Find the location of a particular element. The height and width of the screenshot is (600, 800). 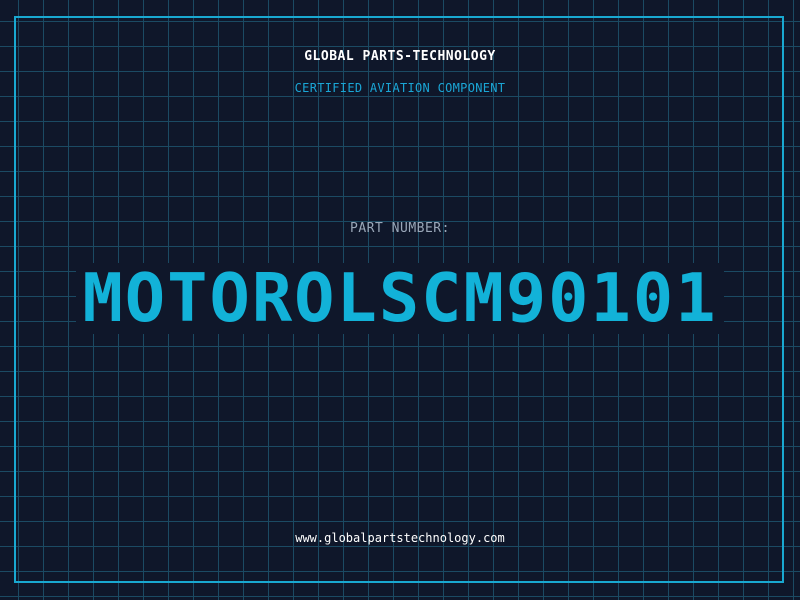

brand-title: GLOBAL PARTS-TECHNOLOGY is located at coordinates (400, 56).